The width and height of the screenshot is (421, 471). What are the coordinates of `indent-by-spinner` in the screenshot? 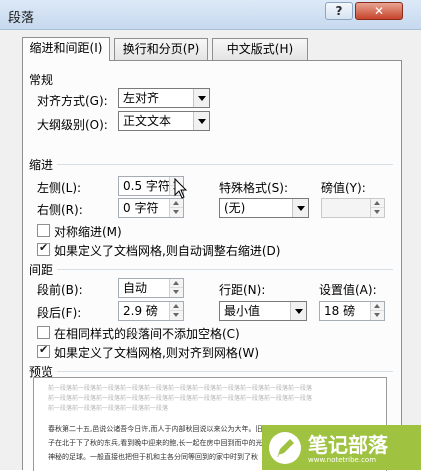 It's located at (353, 208).